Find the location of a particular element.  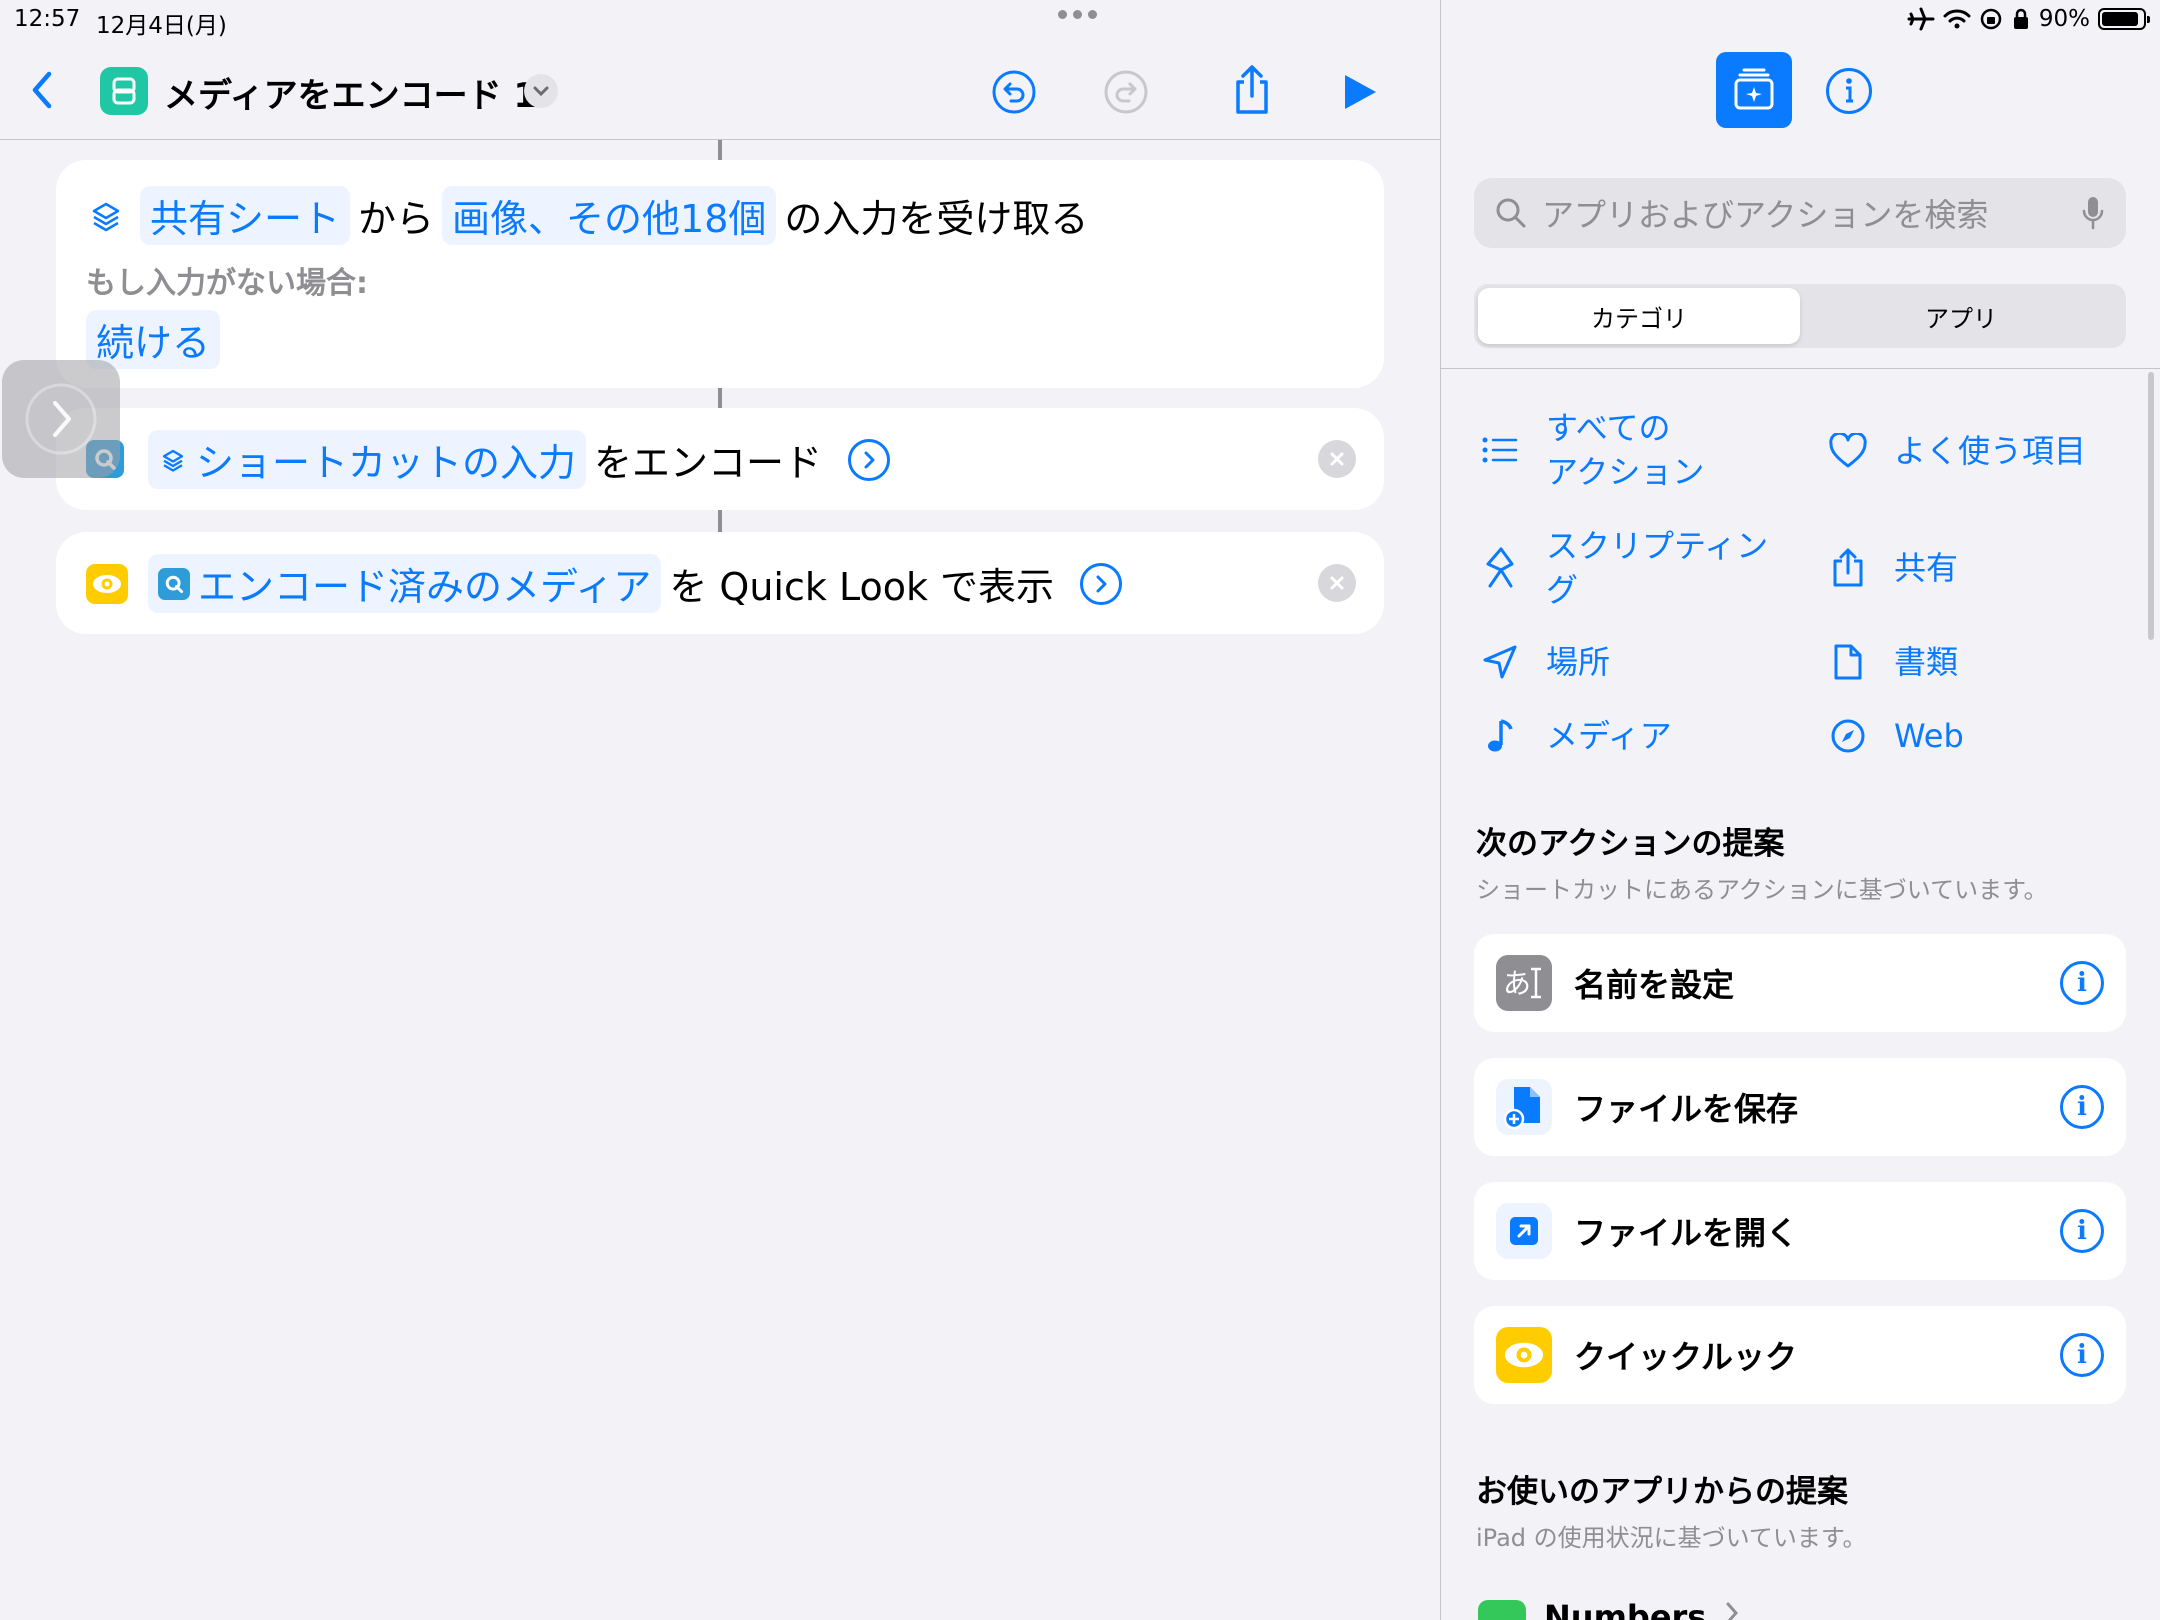

suggestion-label: クイックルック is located at coordinates (1686, 1357).